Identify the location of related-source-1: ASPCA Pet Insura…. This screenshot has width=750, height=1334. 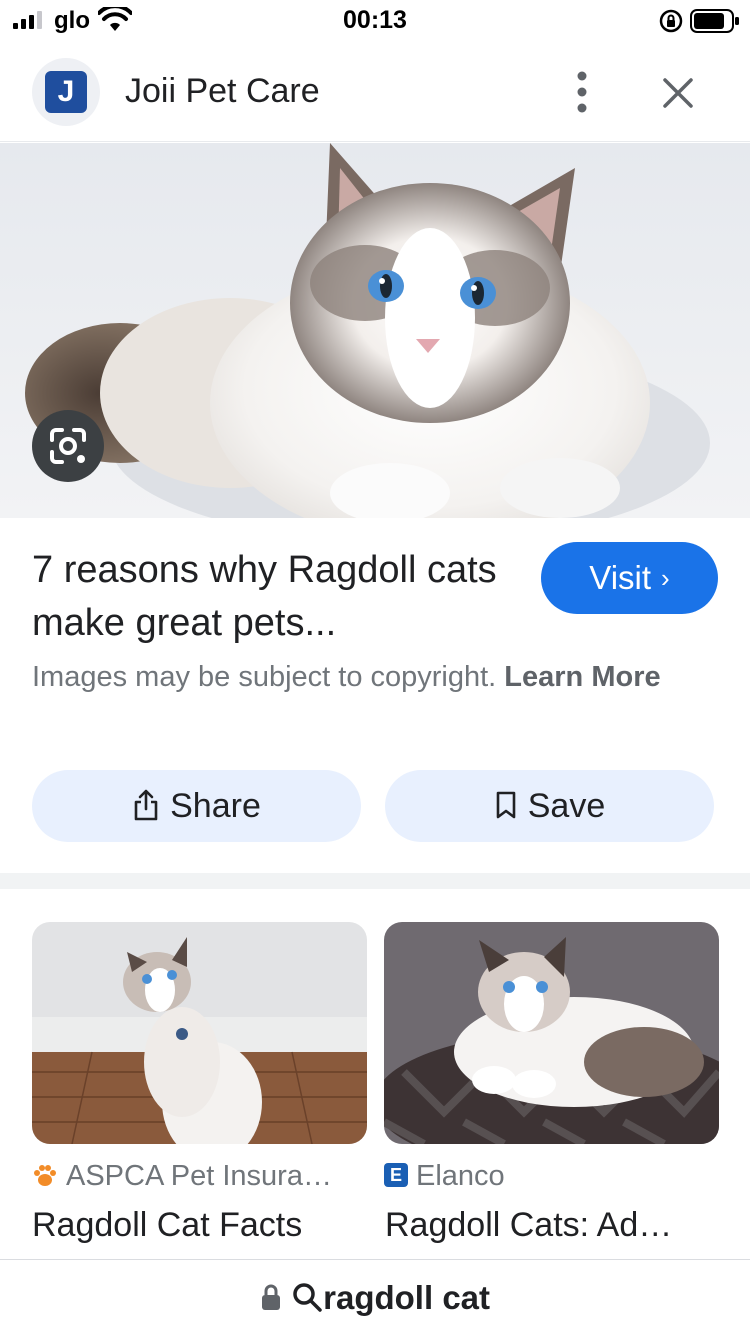
(182, 1176).